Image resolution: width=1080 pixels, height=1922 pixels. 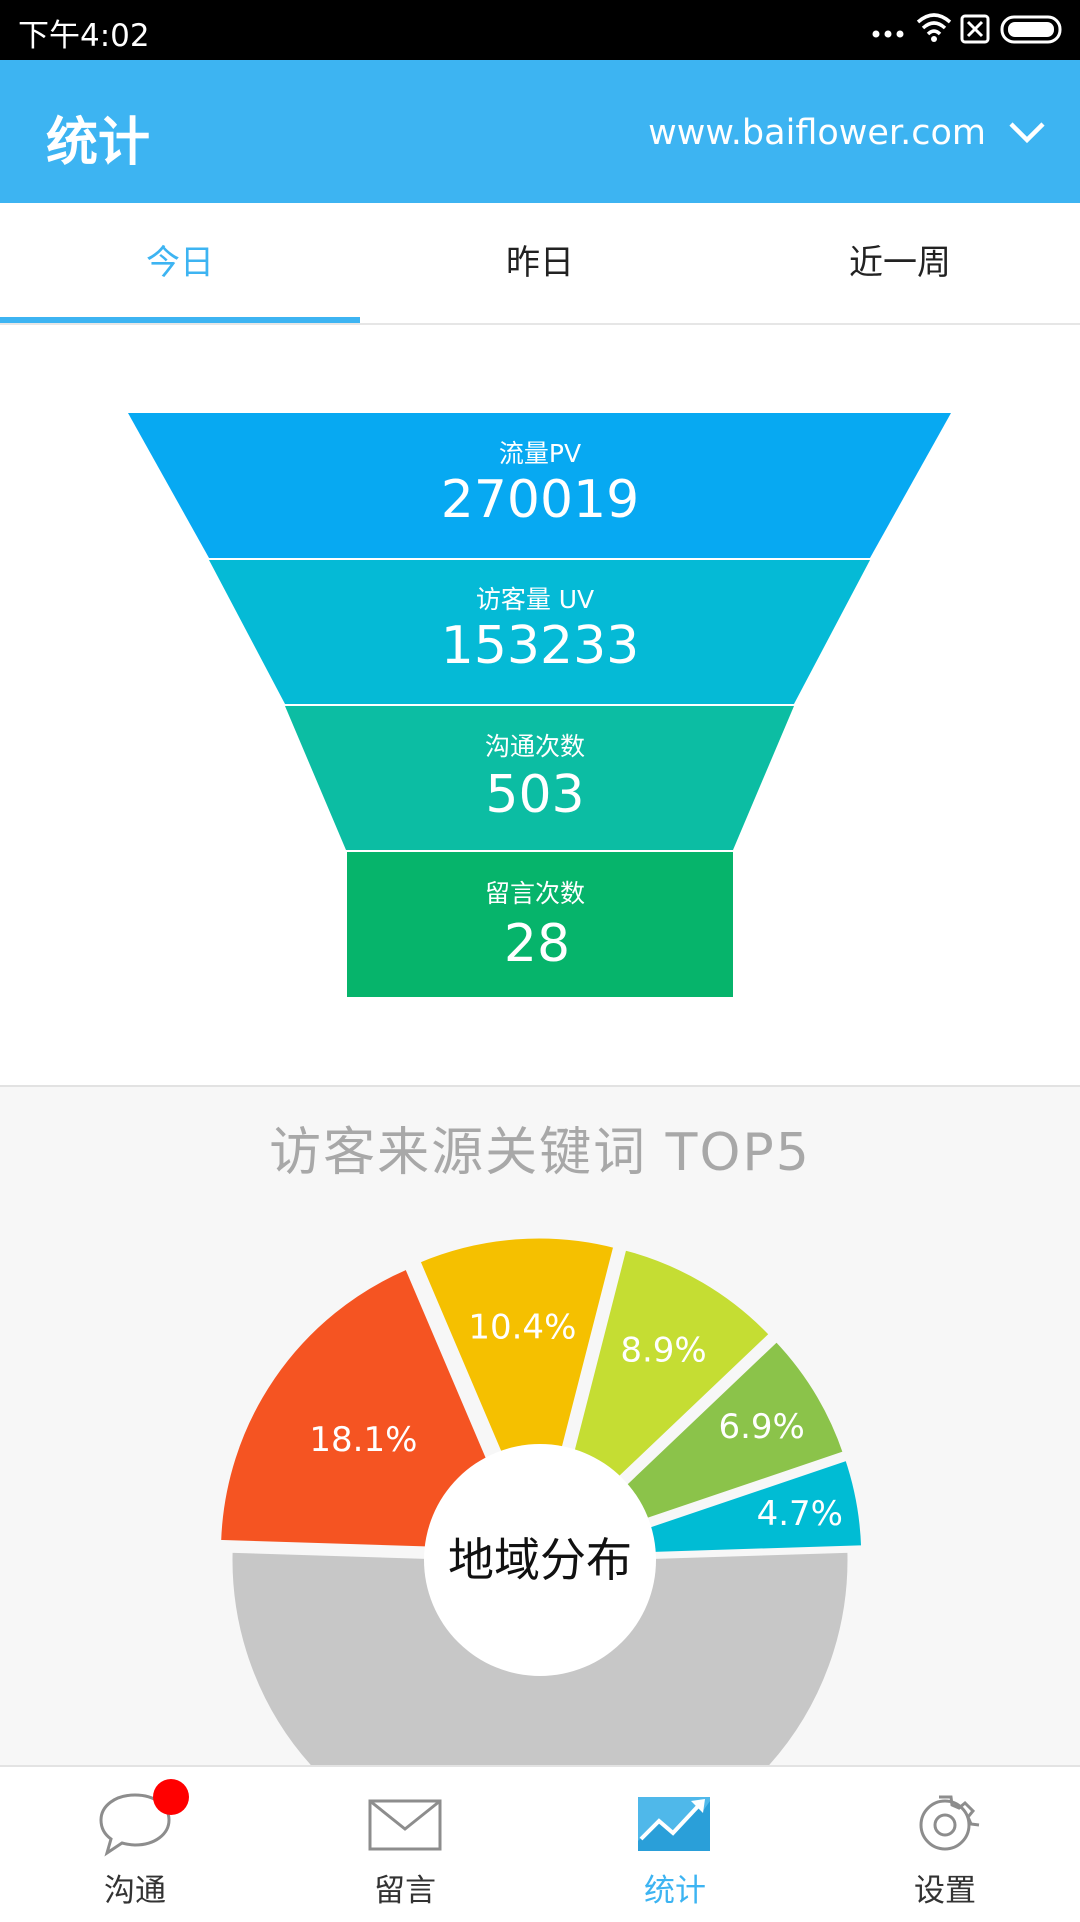 What do you see at coordinates (540, 131) in the screenshot?
I see `app-bar: 统计 www.baiflower.com` at bounding box center [540, 131].